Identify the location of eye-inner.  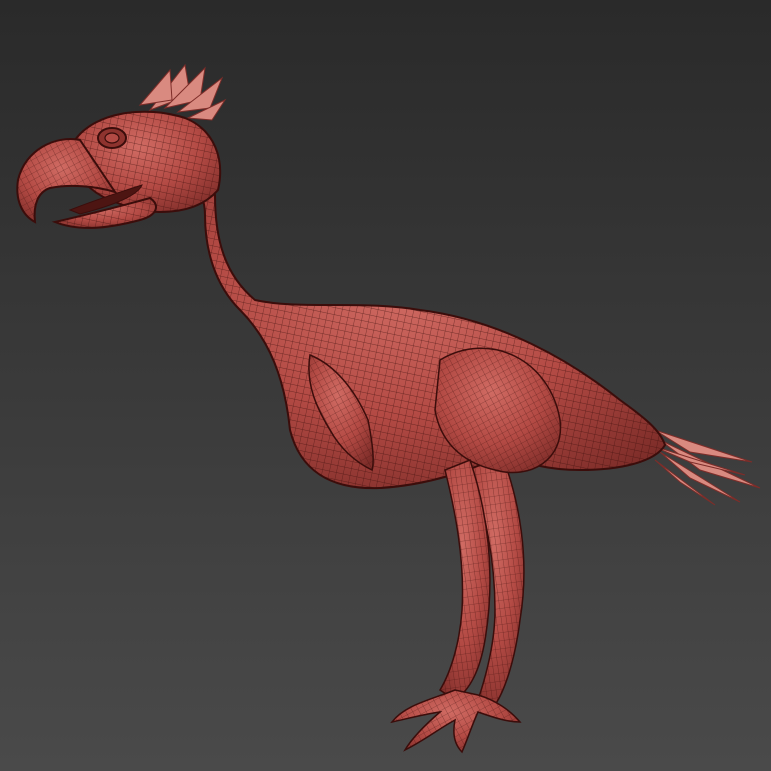
(112, 138).